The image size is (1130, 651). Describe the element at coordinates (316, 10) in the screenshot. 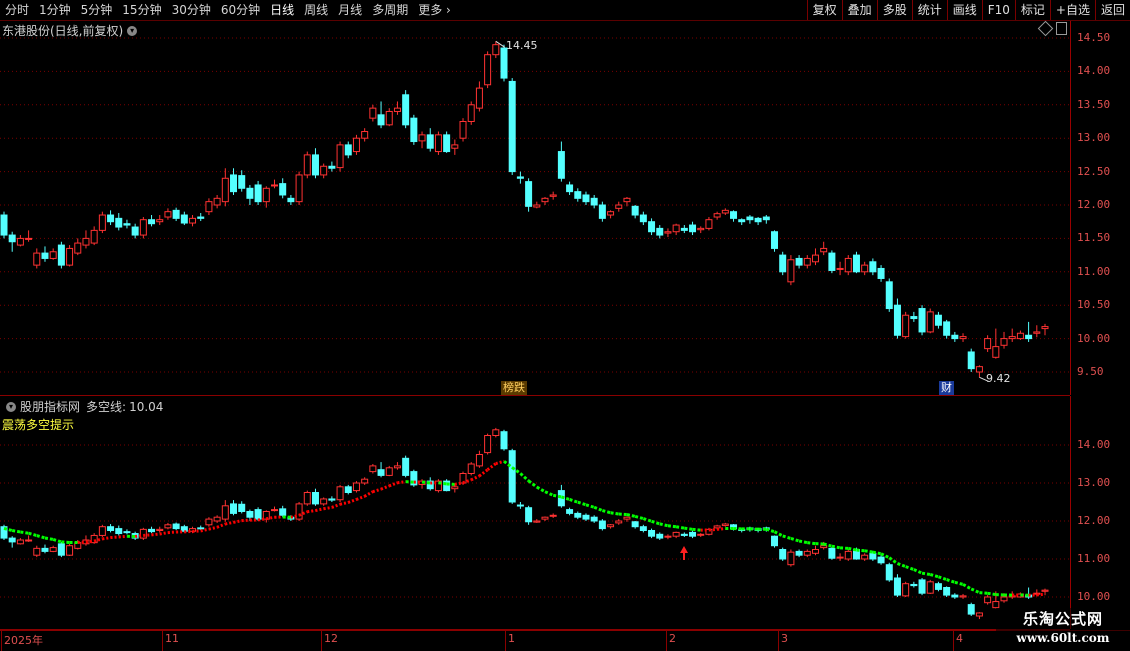

I see `period-tab-7: 周线` at that location.